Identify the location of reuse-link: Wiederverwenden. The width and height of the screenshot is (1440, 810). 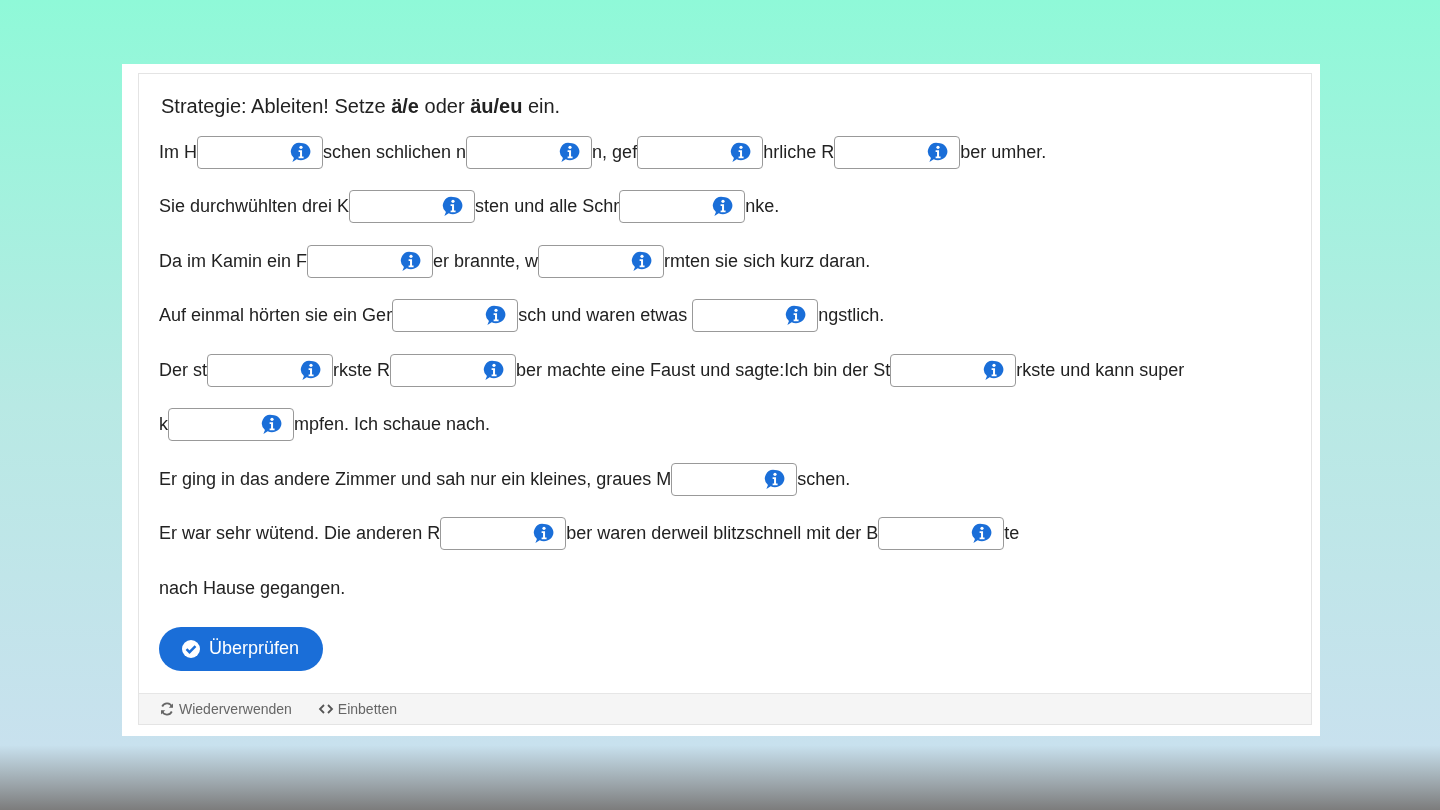
(225, 709).